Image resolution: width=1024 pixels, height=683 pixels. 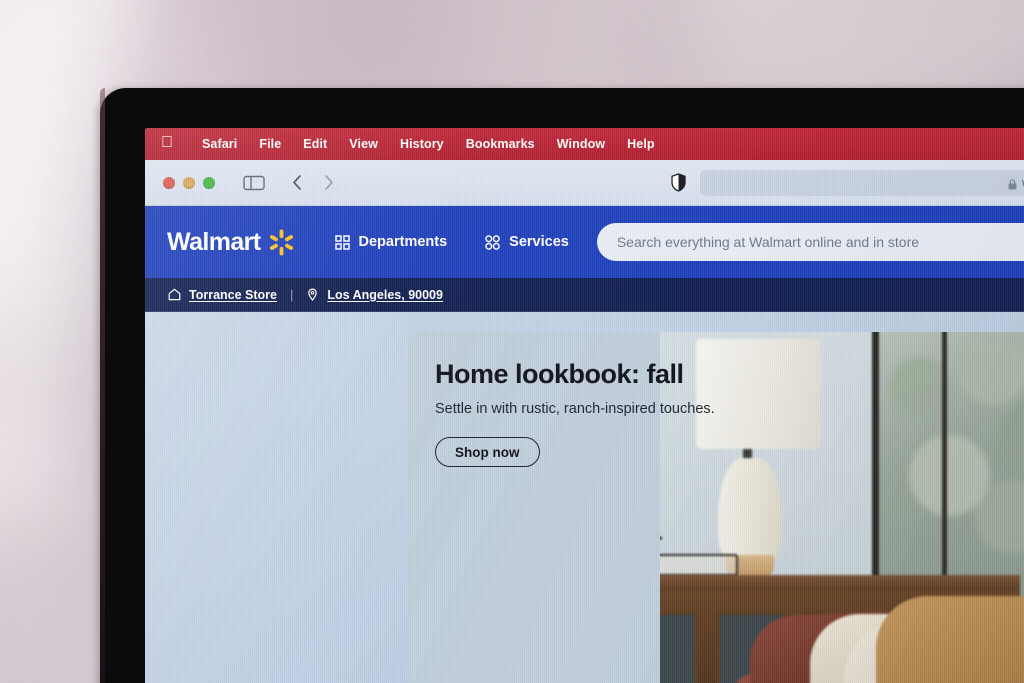 What do you see at coordinates (312, 294) in the screenshot?
I see `map-pin-icon` at bounding box center [312, 294].